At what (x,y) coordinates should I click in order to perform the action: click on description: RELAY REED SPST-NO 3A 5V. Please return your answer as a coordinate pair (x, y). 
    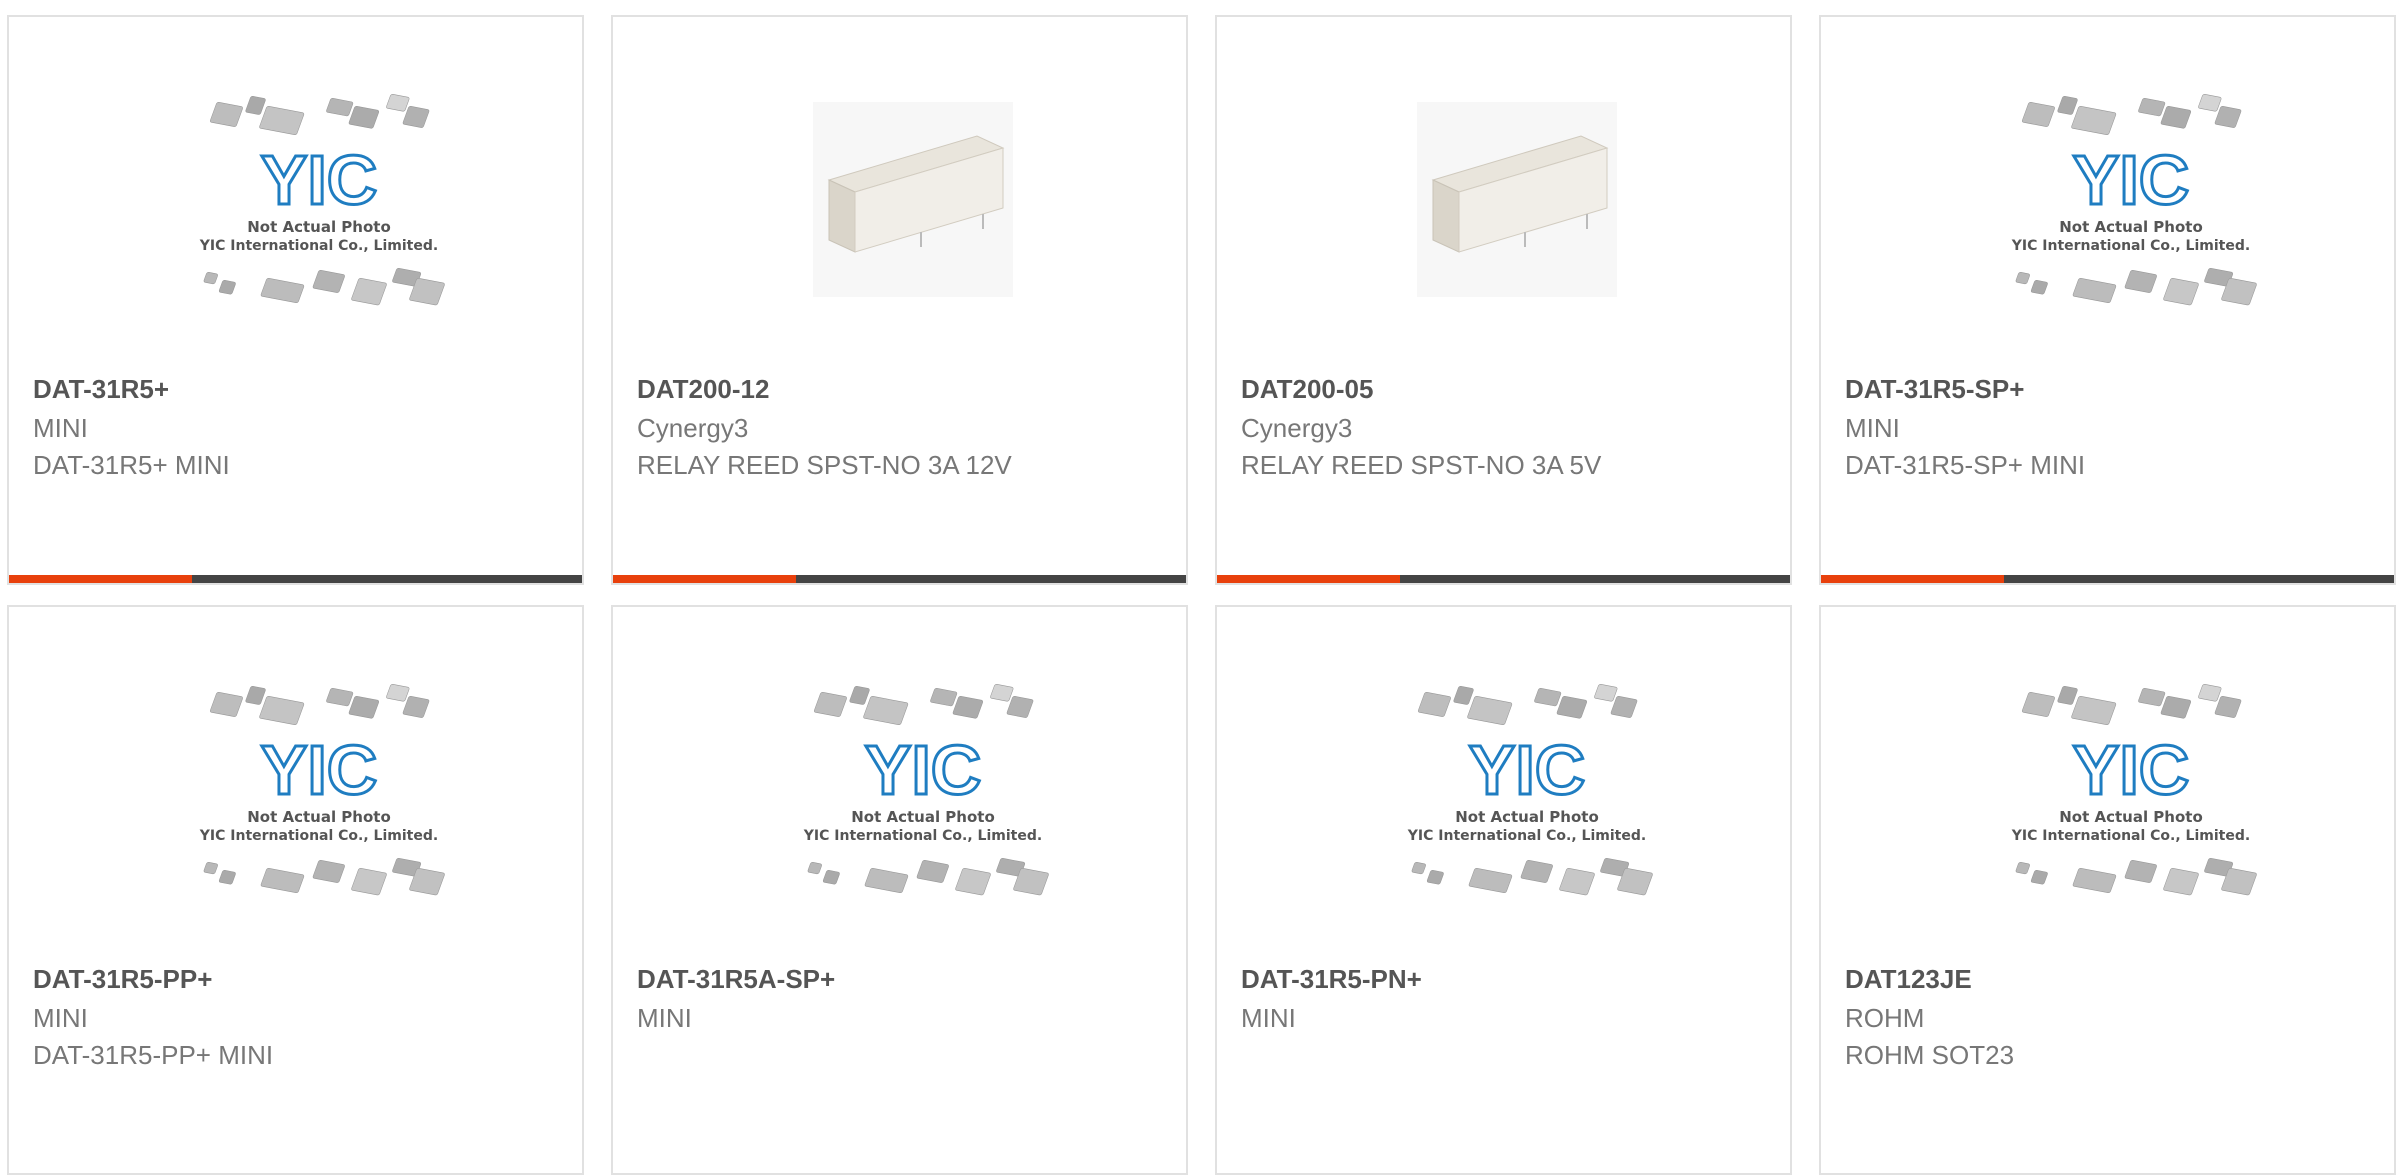
    Looking at the image, I should click on (1421, 465).